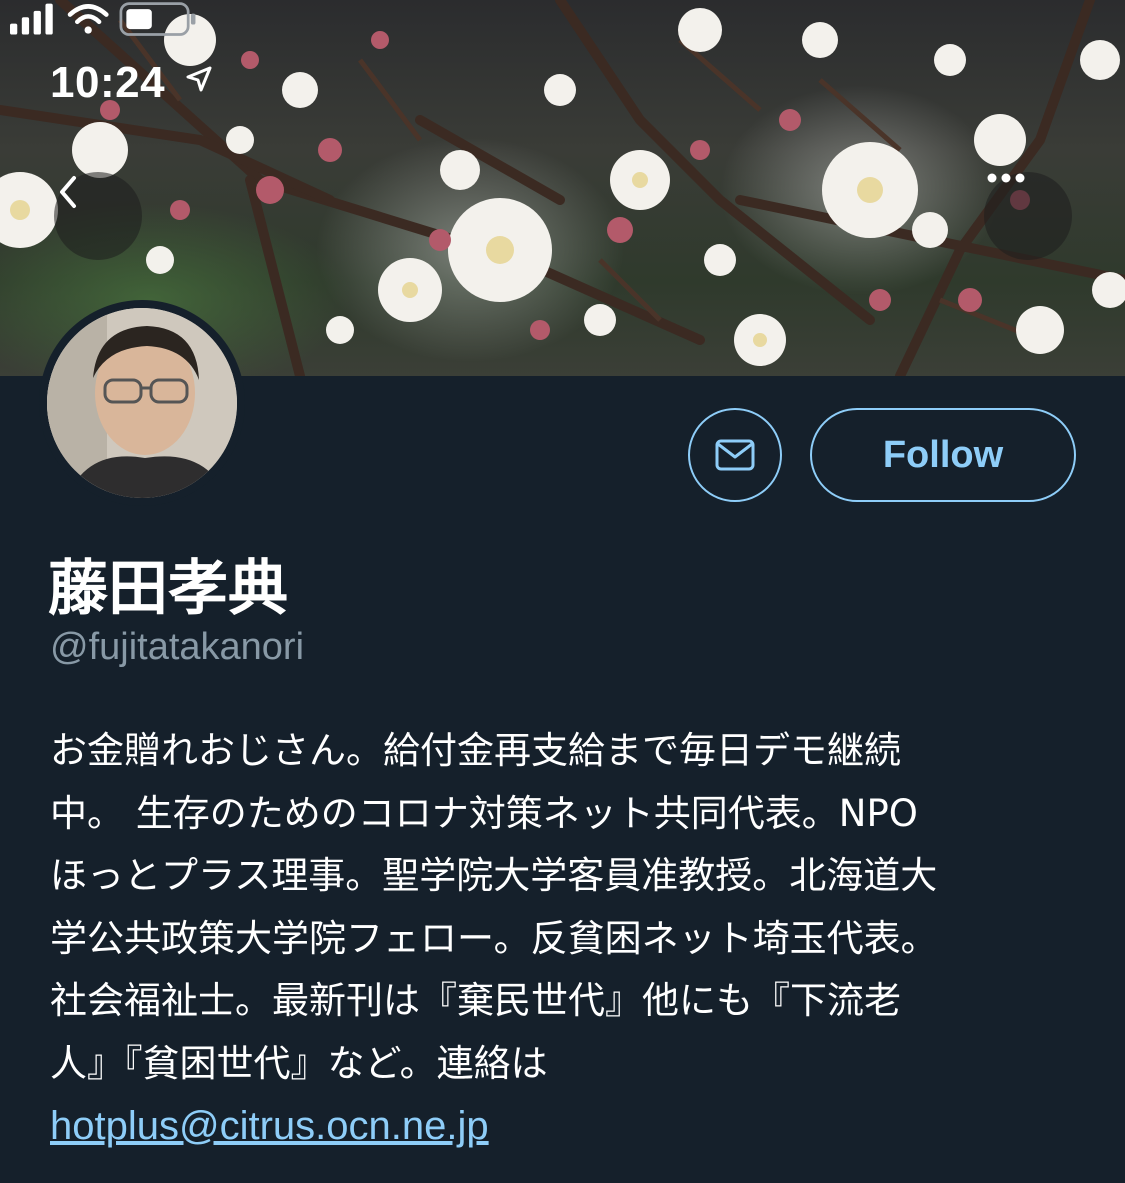 This screenshot has width=1125, height=1183. I want to click on avatar-image, so click(142, 403).